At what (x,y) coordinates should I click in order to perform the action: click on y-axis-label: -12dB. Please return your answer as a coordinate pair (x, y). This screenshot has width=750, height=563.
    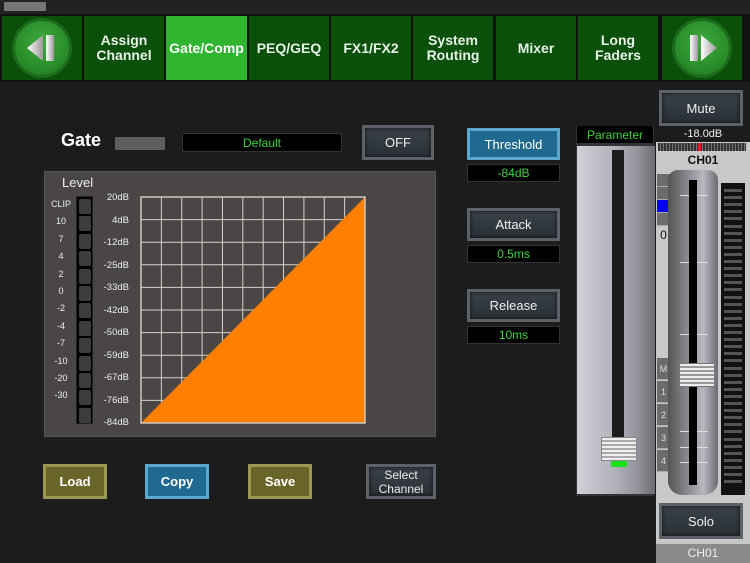
    Looking at the image, I should click on (116, 242).